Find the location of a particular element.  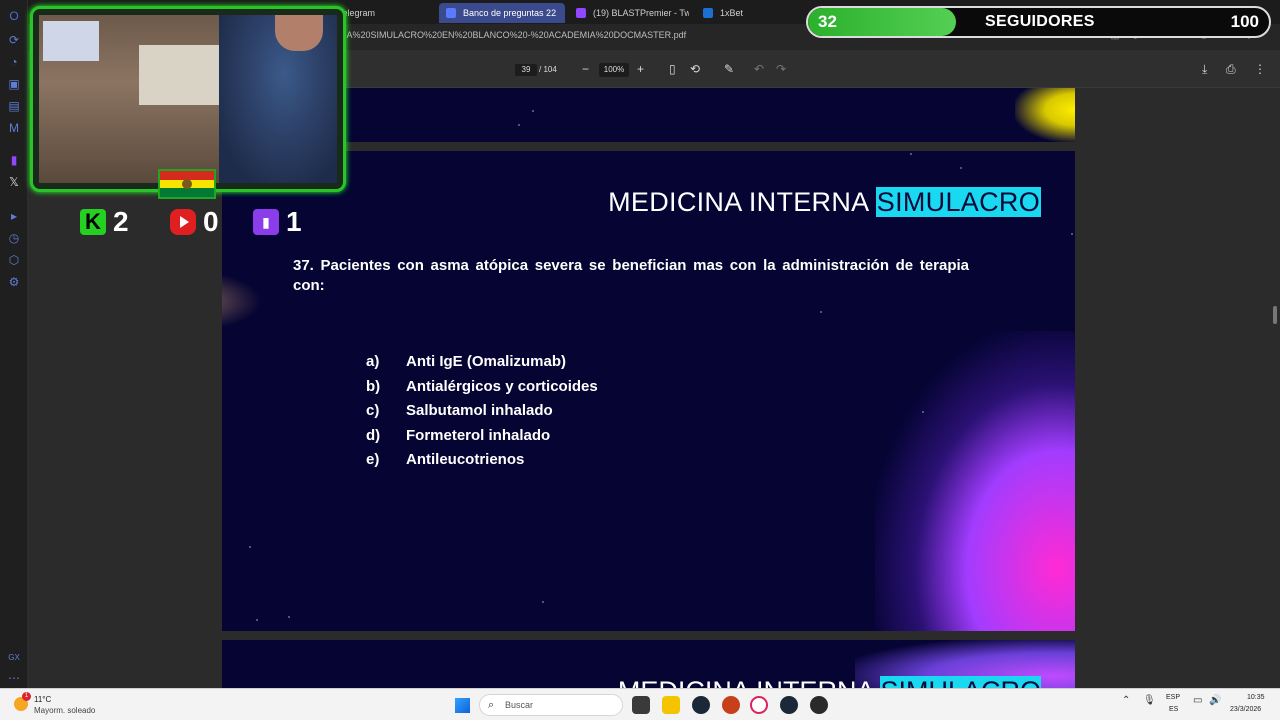

refresh-icon: ⟳ is located at coordinates (14, 40).